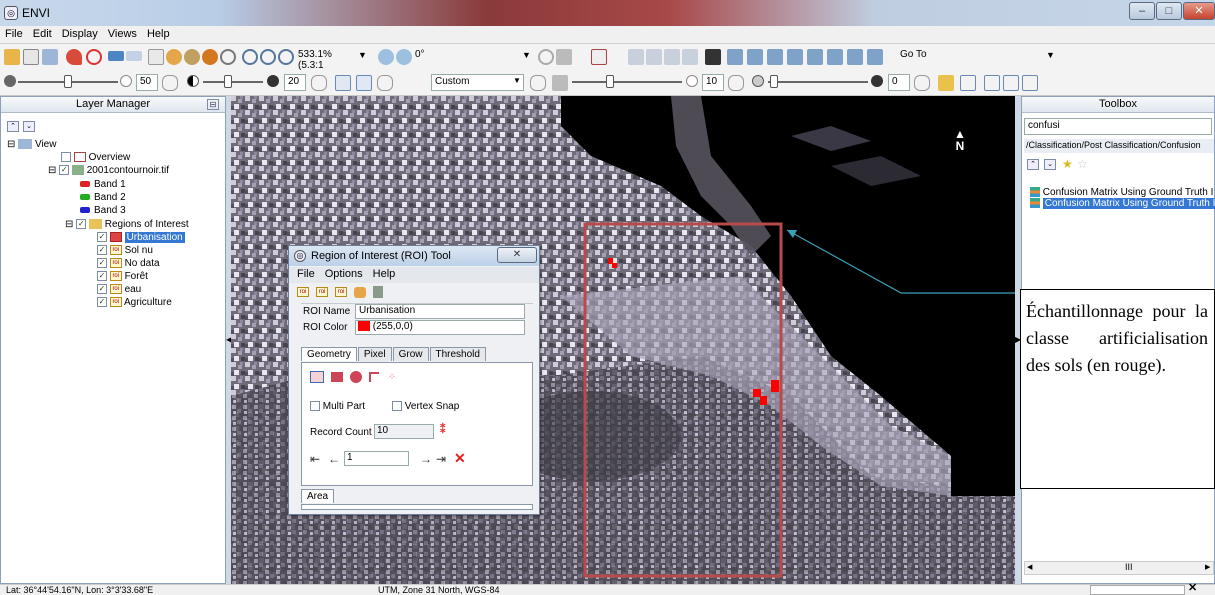  What do you see at coordinates (94, 57) in the screenshot?
I see `crosshair-icon` at bounding box center [94, 57].